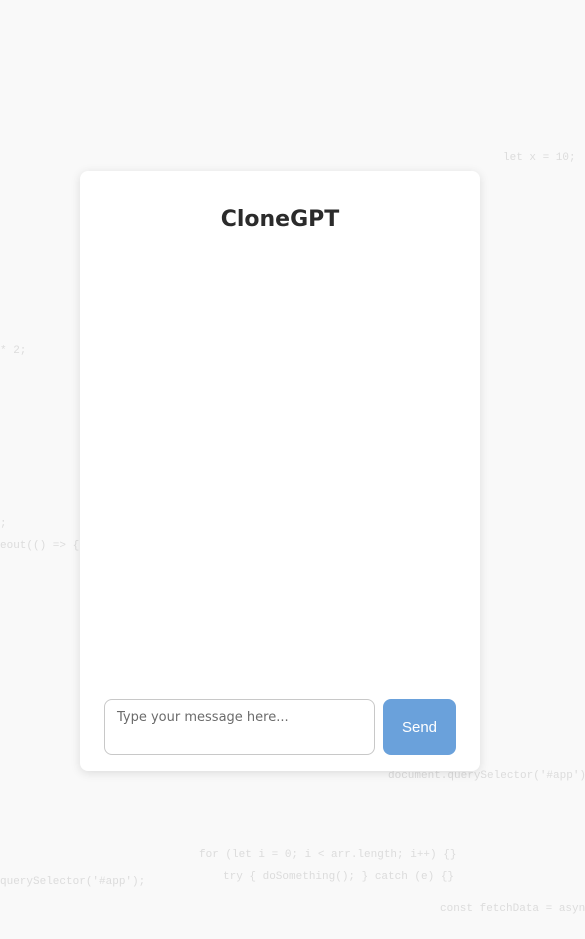 This screenshot has height=939, width=585. Describe the element at coordinates (339, 877) in the screenshot. I see `background-code-snippet: try { doSomething(); } catch (e) {}` at that location.